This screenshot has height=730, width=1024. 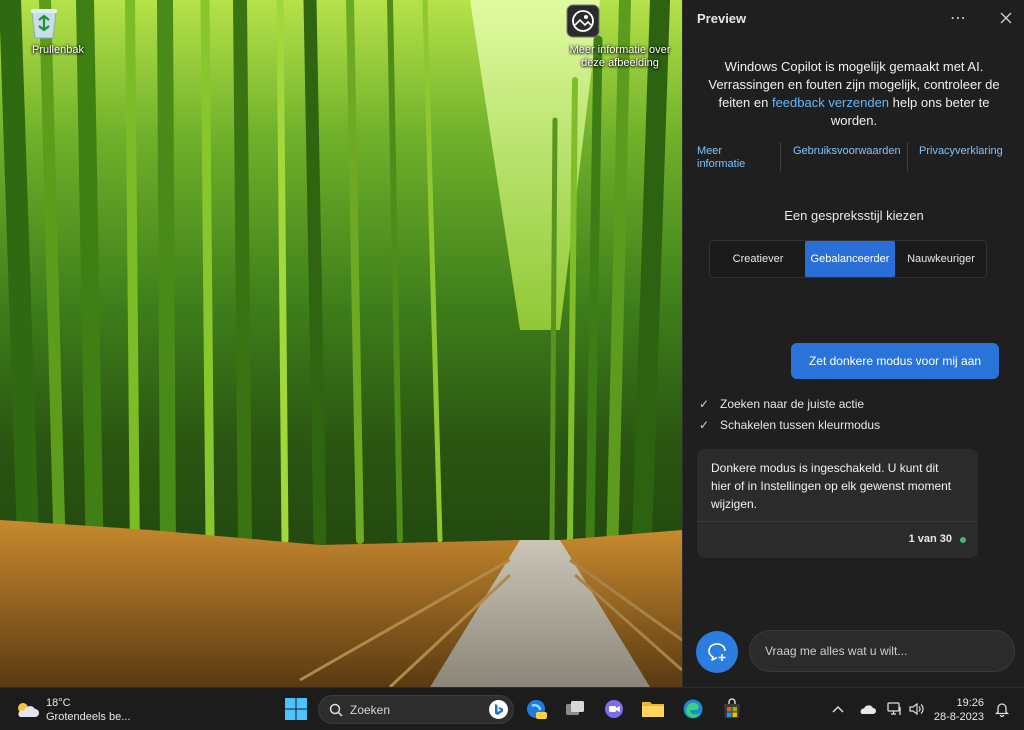 I want to click on bell-icon, so click(x=1002, y=710).